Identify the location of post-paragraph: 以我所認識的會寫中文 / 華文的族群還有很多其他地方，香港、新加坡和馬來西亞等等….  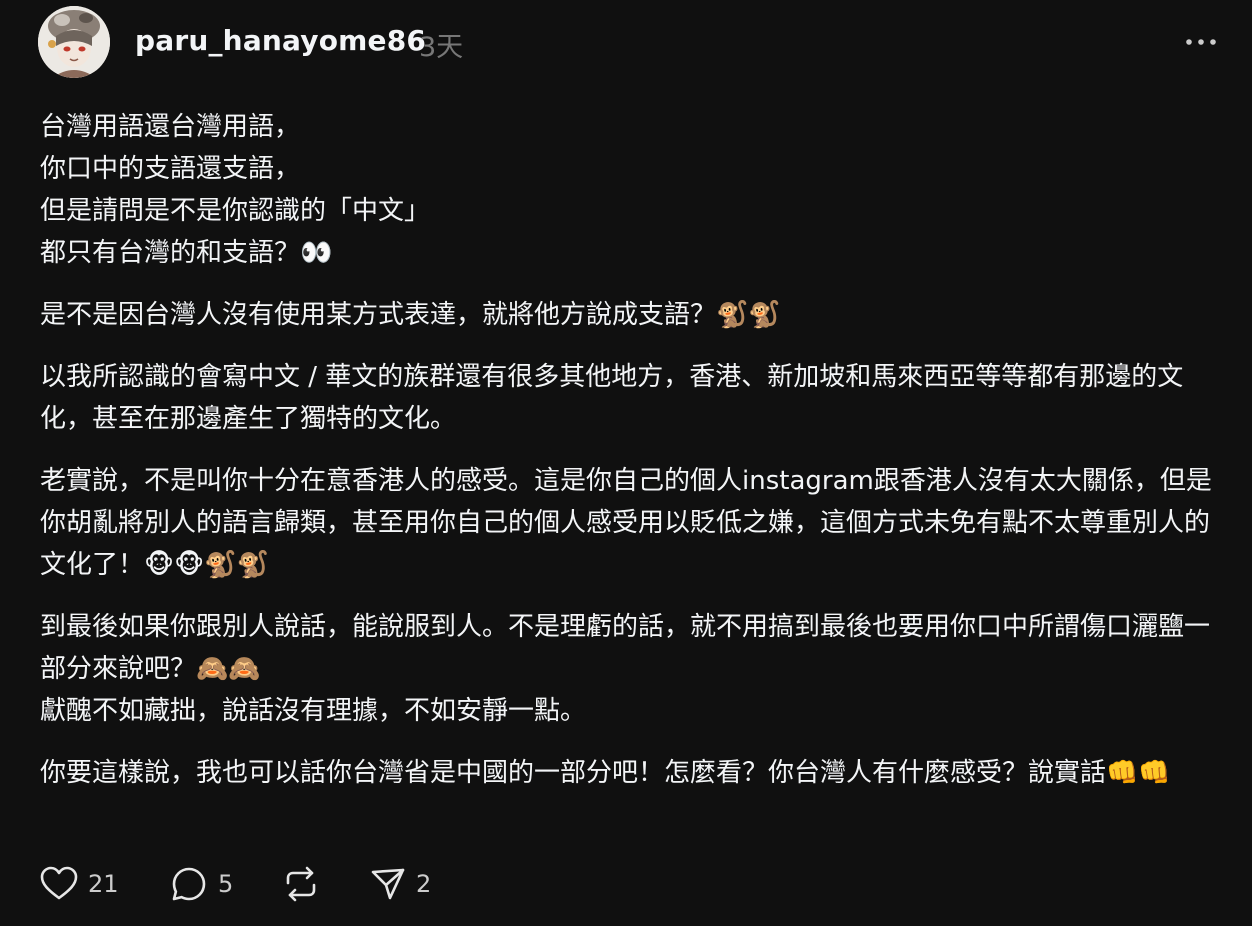
(612, 398).